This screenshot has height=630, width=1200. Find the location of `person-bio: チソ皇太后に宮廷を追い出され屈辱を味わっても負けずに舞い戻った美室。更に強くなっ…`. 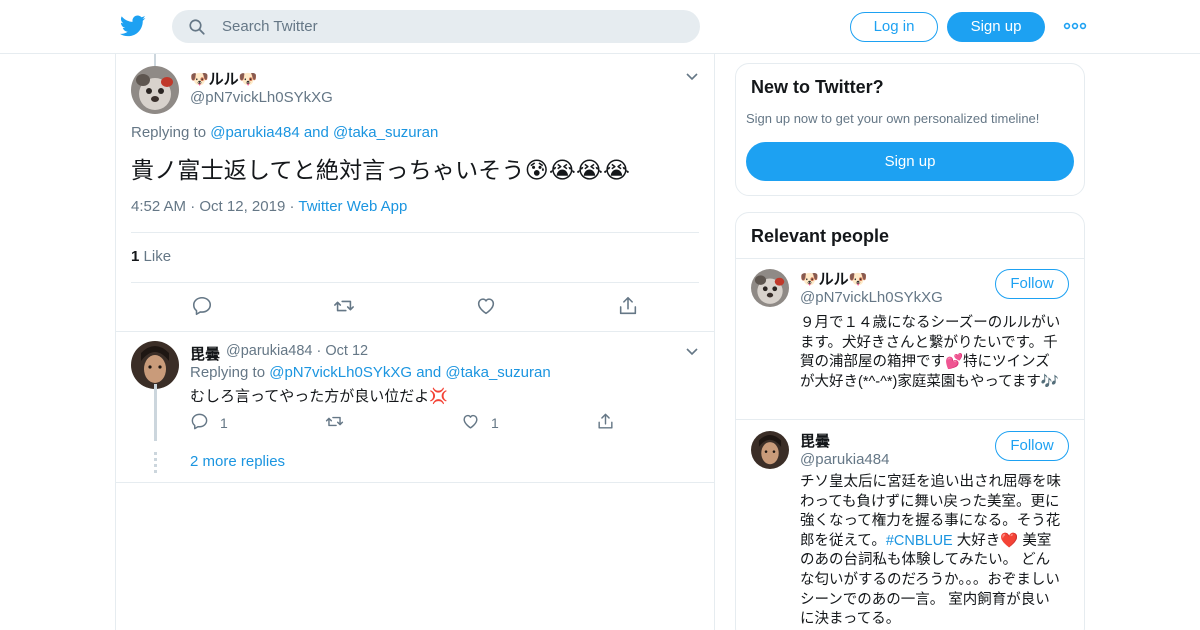

person-bio: チソ皇太后に宮廷を追い出され屈辱を味わっても負けずに舞い戻った美室。更に強くなっ… is located at coordinates (930, 551).